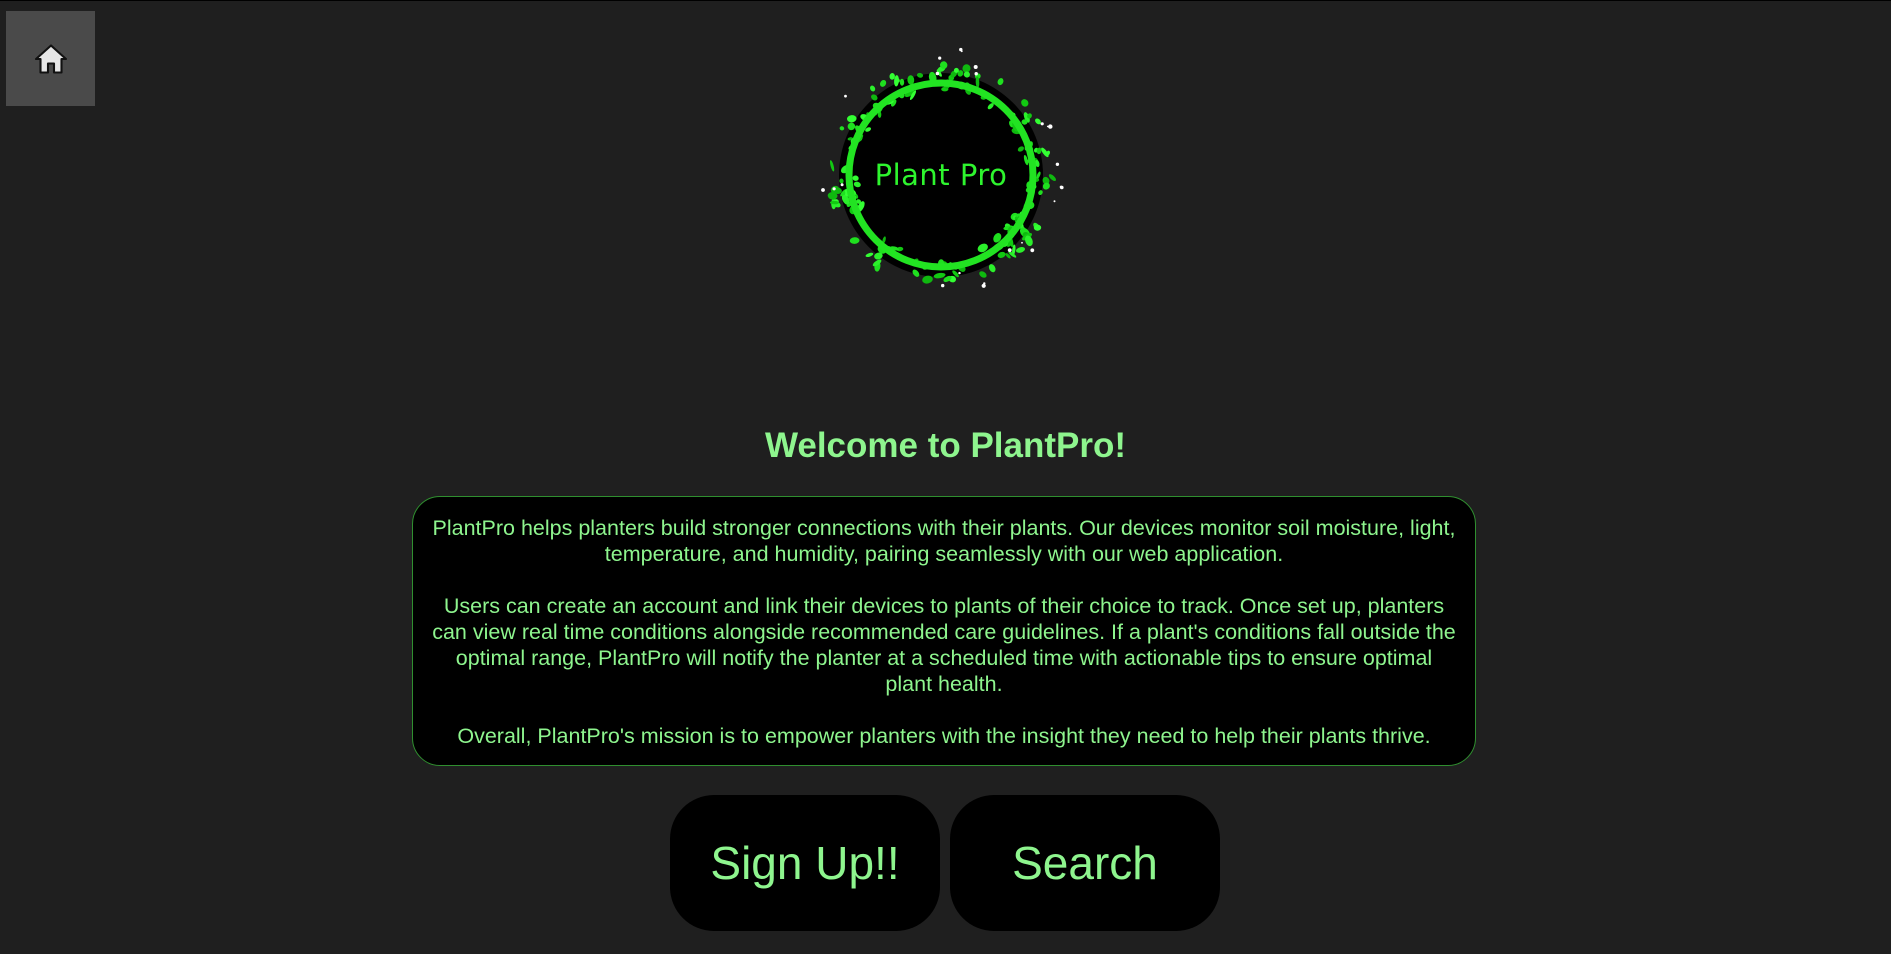  I want to click on logo-text: Plant Pro, so click(941, 175).